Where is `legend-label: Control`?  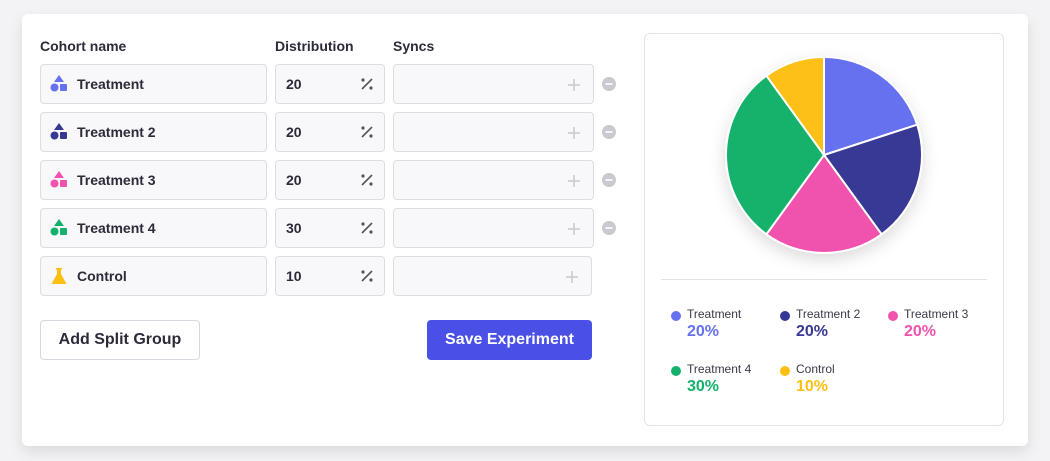 legend-label: Control is located at coordinates (815, 369).